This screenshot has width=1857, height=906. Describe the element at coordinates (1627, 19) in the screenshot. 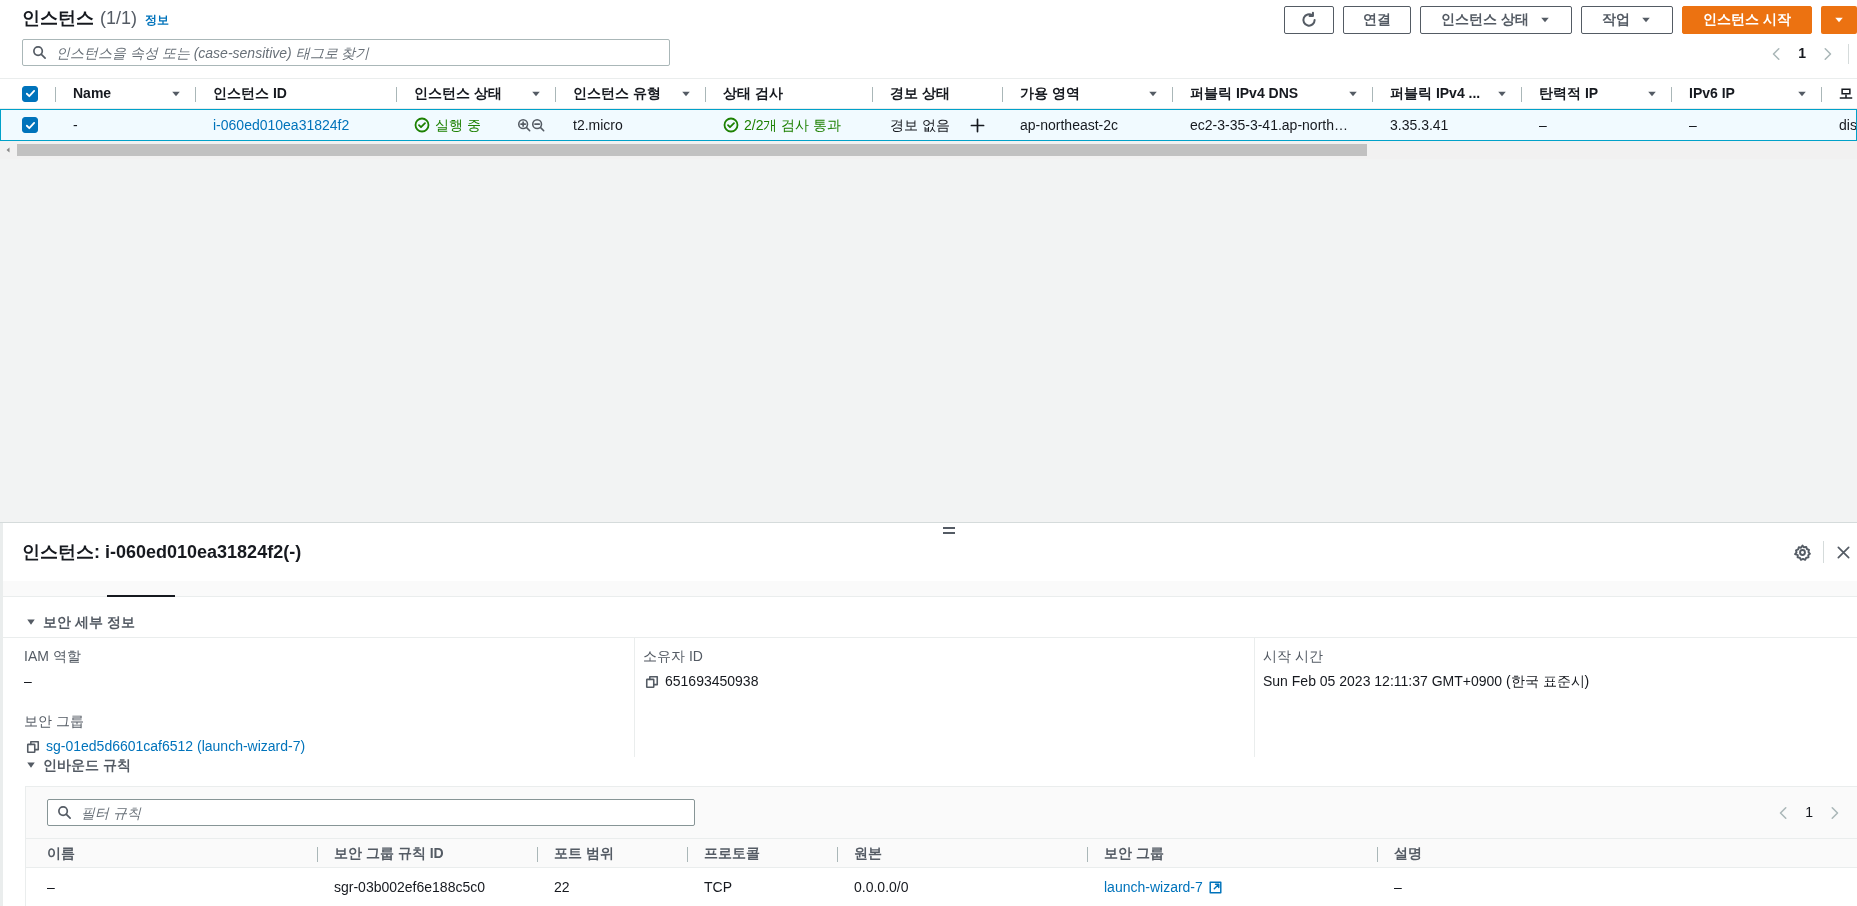

I see `dropdown-button: 작업` at that location.